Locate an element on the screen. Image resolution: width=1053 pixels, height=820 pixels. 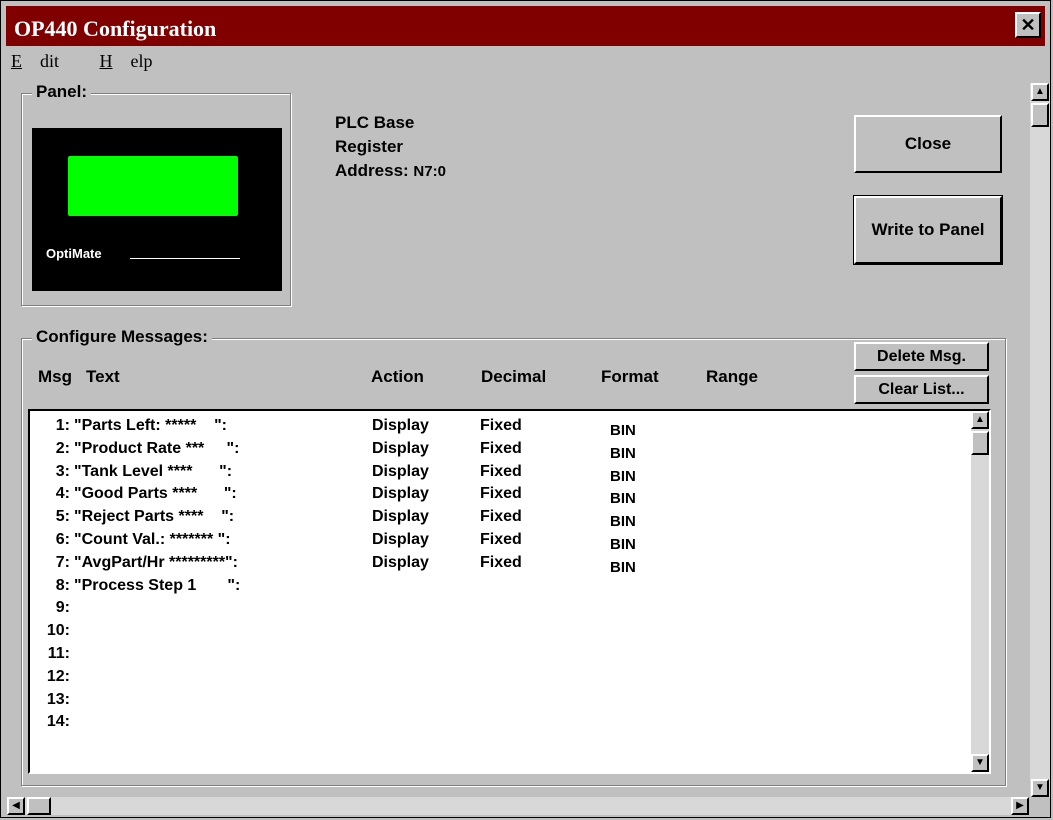
close-button-label: Close is located at coordinates (928, 143).